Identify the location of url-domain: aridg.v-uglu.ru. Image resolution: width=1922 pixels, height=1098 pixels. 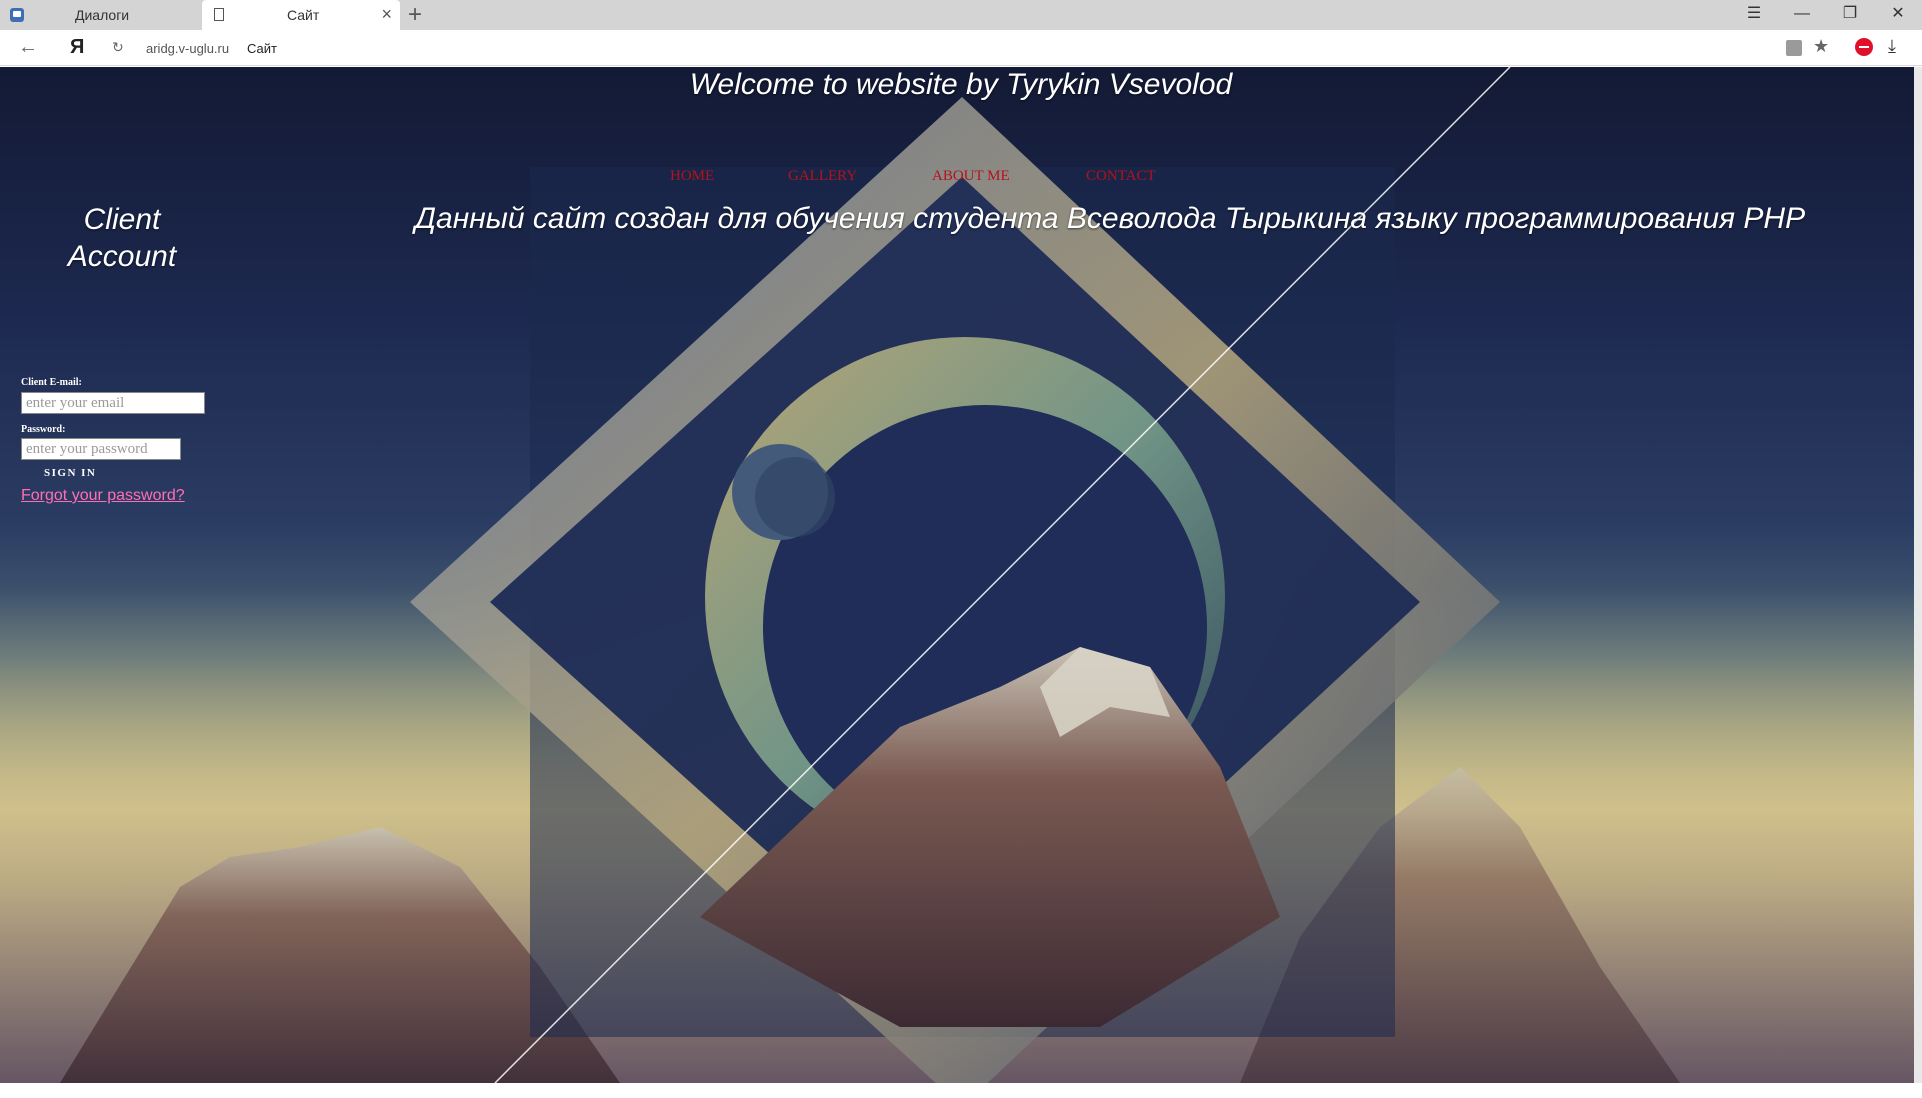
(187, 48).